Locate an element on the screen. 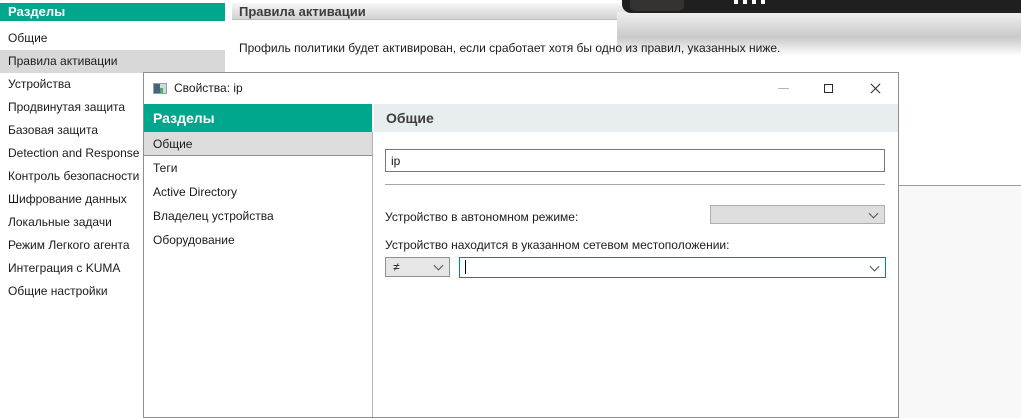 This screenshot has width=1021, height=418. background-gradient is located at coordinates (819, 40).